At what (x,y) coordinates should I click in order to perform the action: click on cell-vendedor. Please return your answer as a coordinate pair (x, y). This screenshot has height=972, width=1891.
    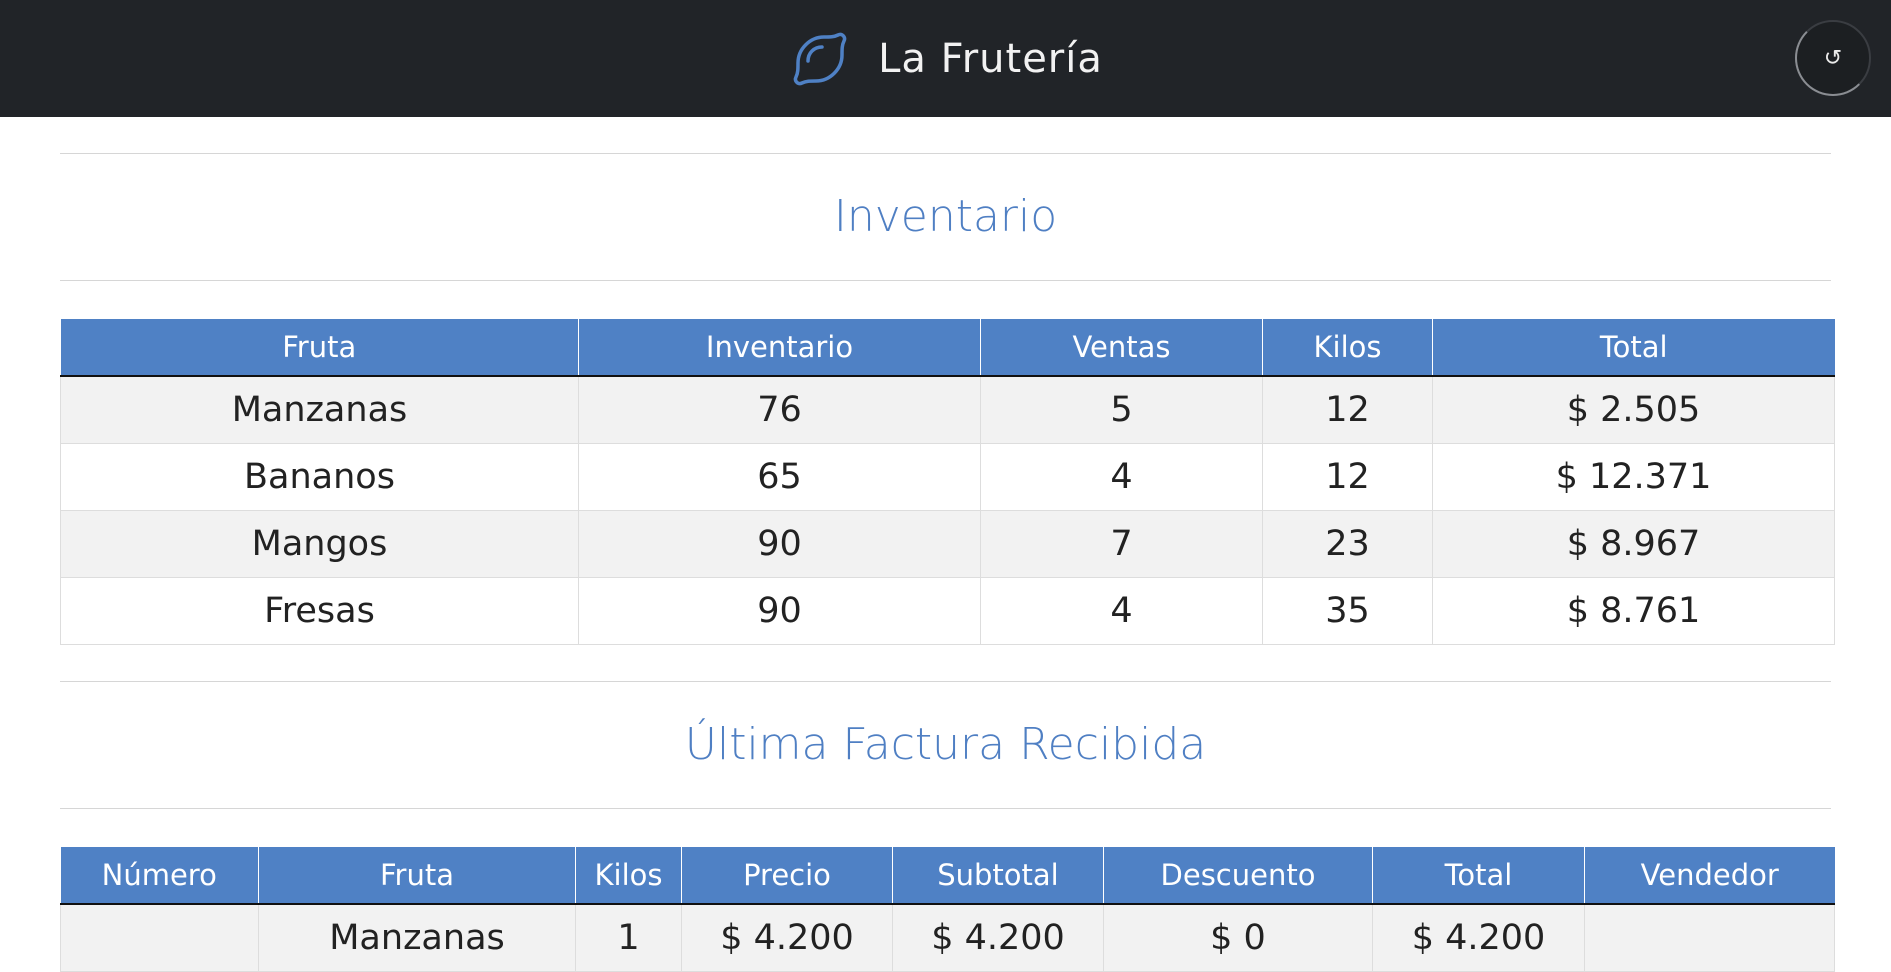
    Looking at the image, I should click on (1709, 937).